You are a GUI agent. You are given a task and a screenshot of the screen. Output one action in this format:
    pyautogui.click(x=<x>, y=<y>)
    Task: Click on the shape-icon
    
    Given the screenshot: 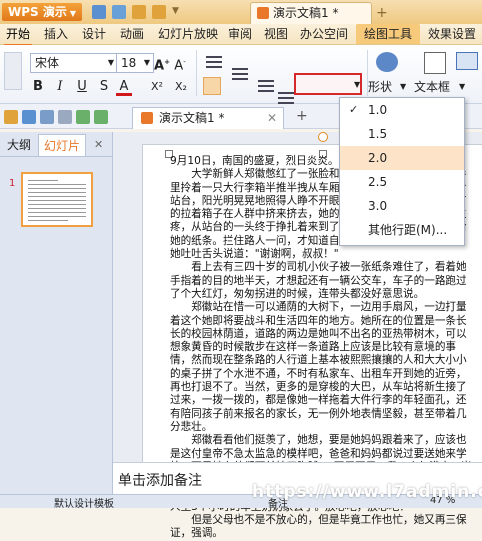 What is the action you would take?
    pyautogui.click(x=387, y=62)
    